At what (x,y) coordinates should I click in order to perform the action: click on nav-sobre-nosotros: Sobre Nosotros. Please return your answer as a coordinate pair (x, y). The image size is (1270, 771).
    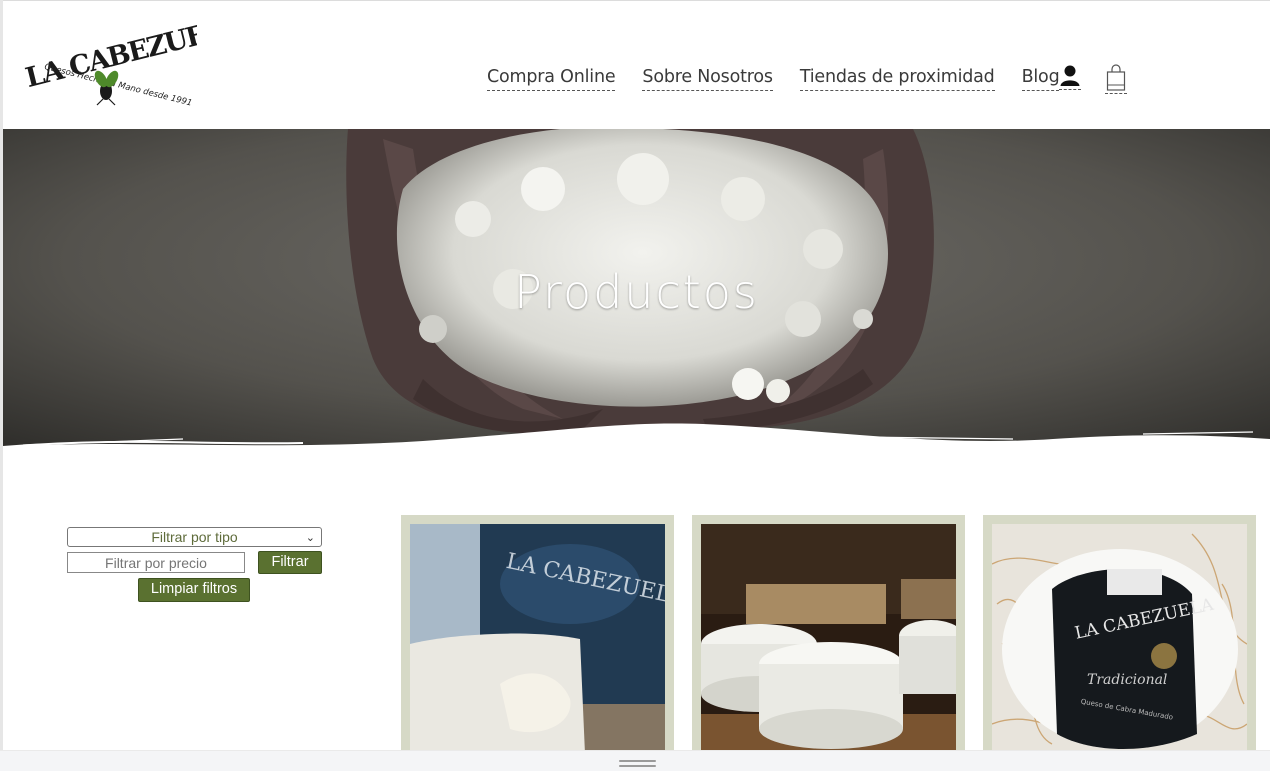
    Looking at the image, I should click on (707, 78).